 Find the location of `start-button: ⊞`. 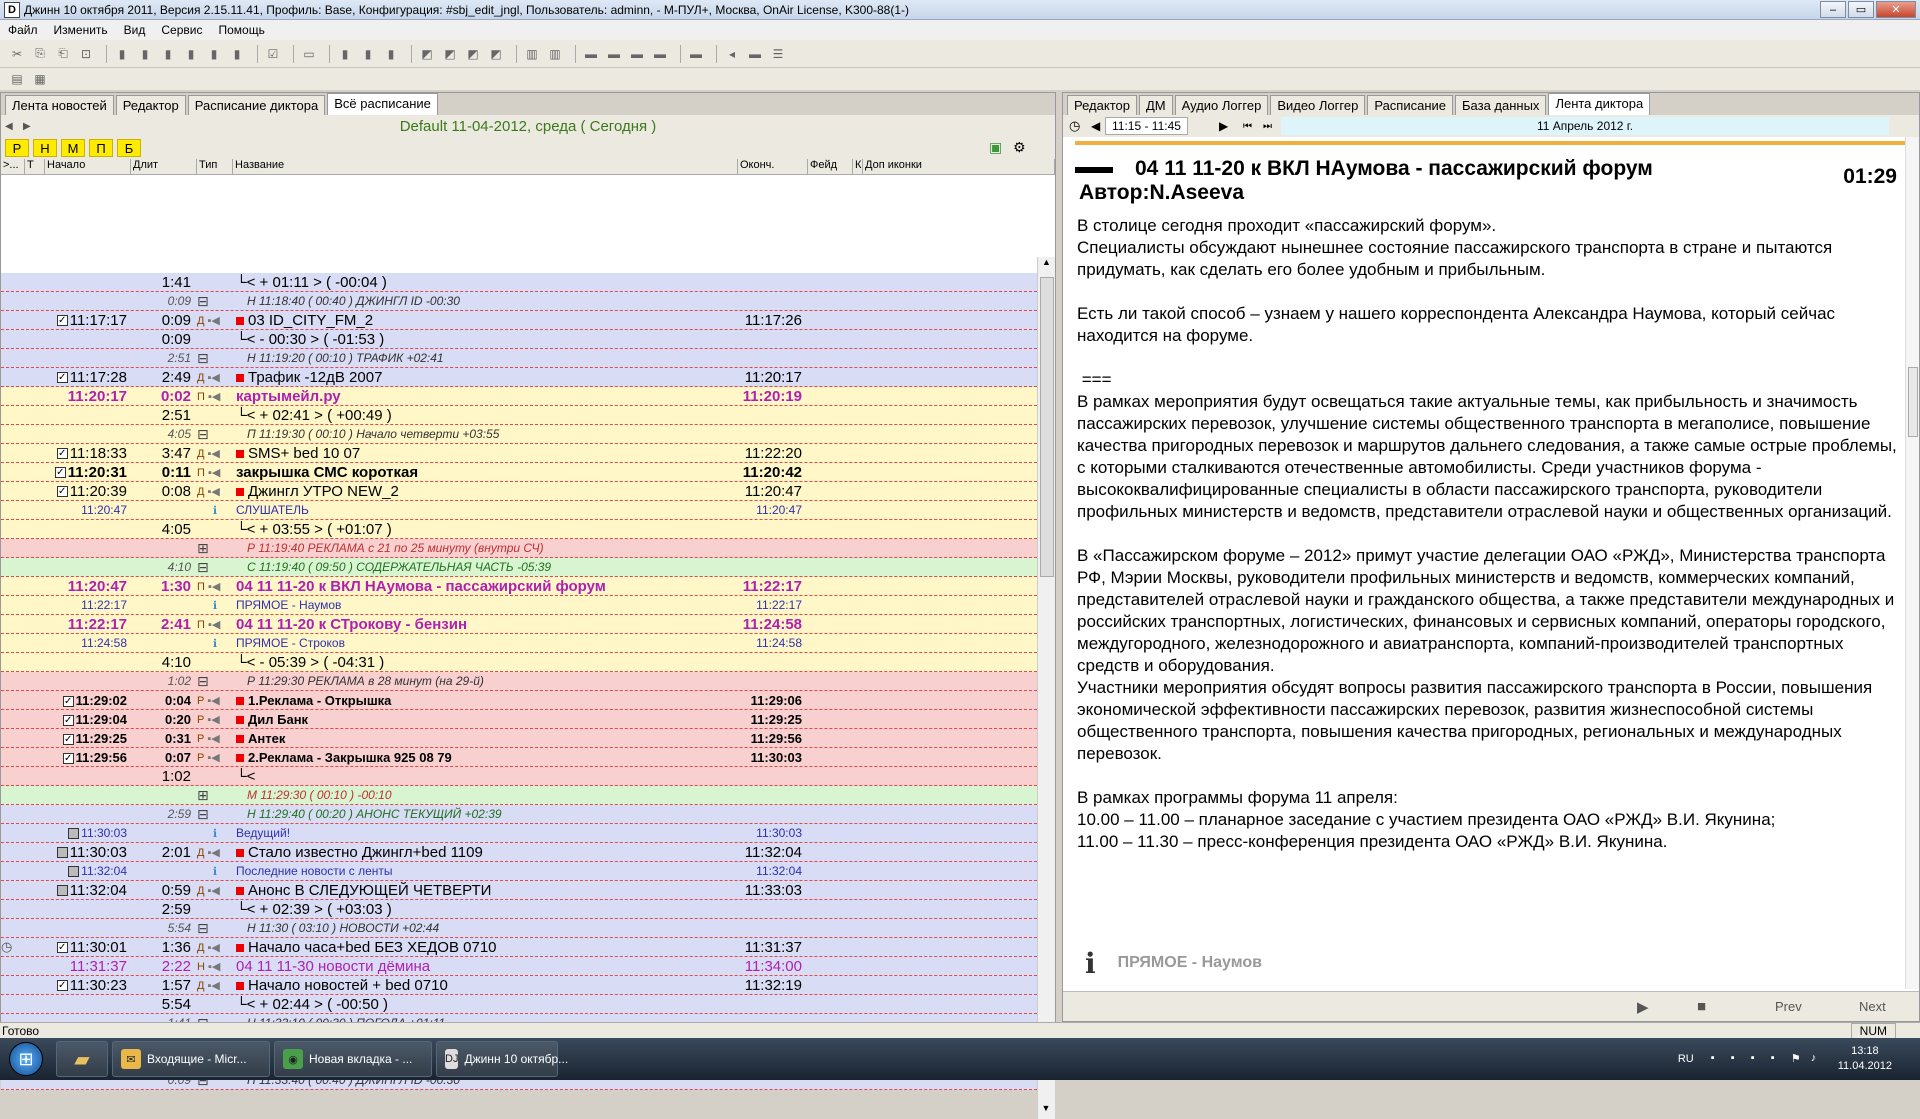

start-button: ⊞ is located at coordinates (26, 1059).